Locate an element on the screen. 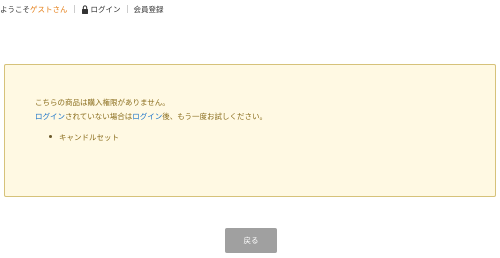 The width and height of the screenshot is (500, 258). lock-icon is located at coordinates (84, 9).